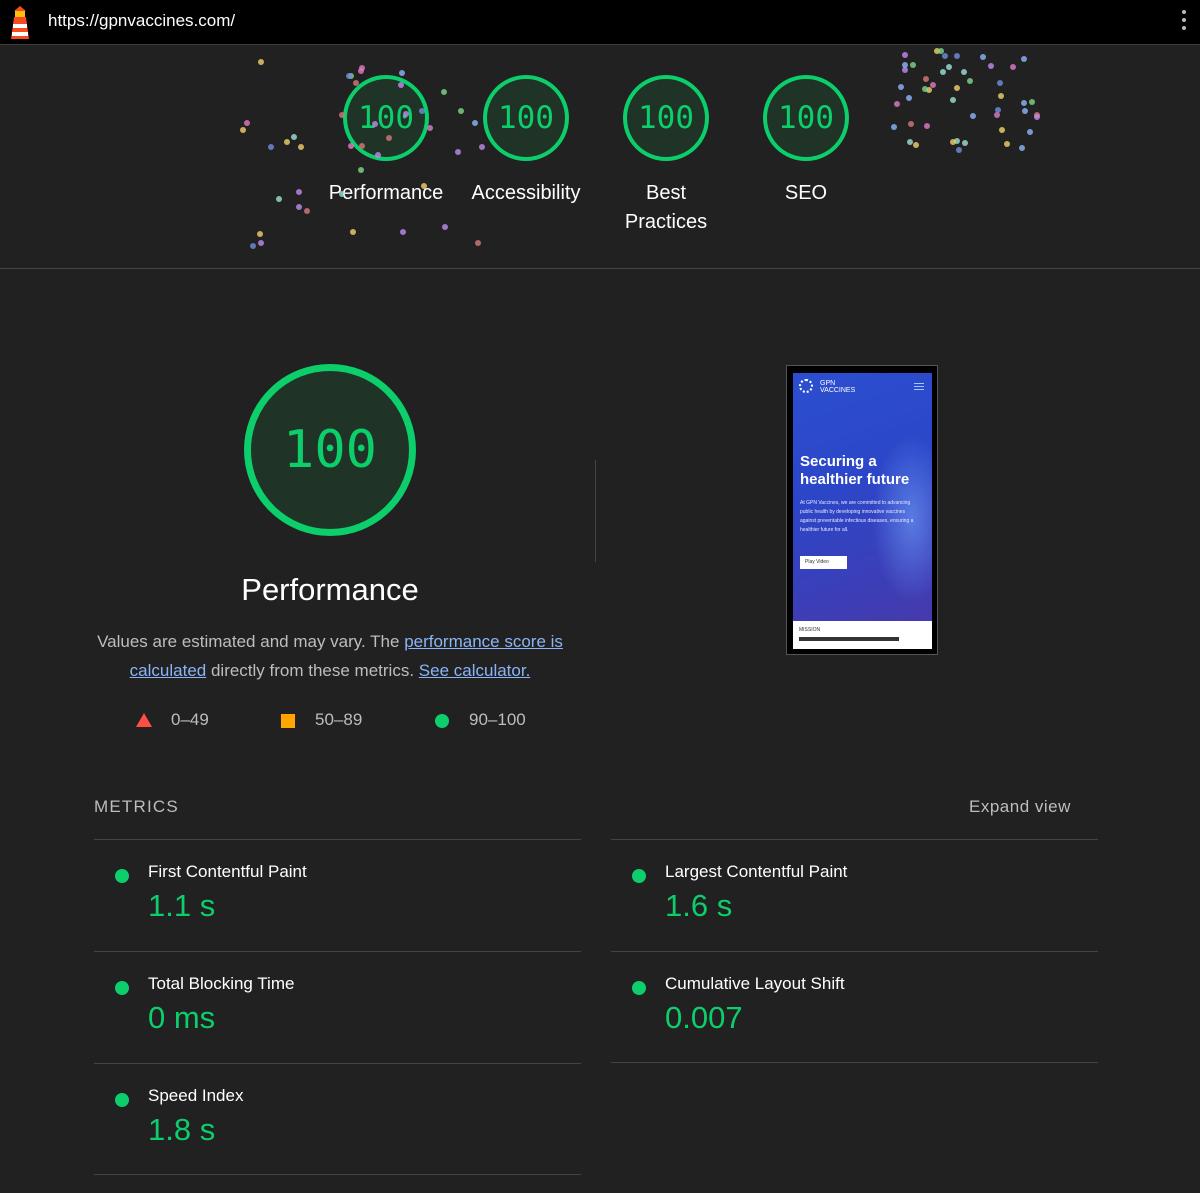  I want to click on screenshot-play-button: Play Video, so click(823, 562).